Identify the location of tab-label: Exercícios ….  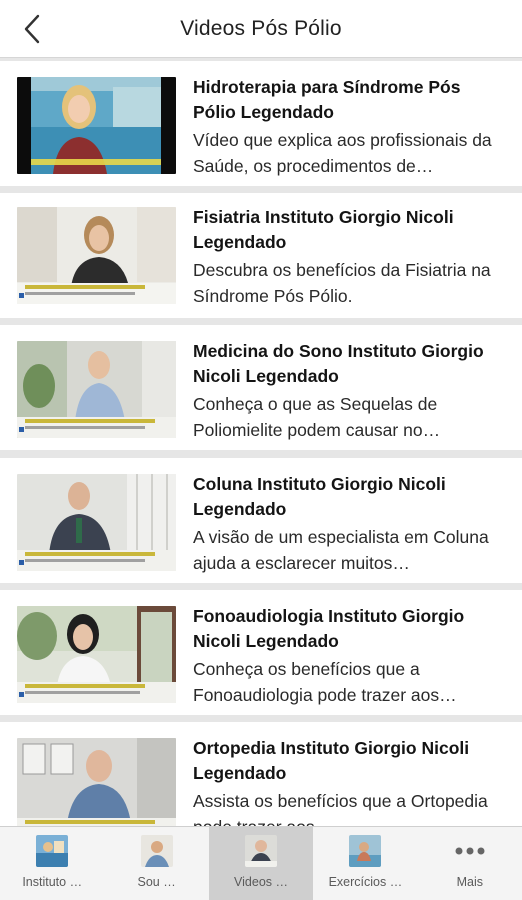
(365, 882).